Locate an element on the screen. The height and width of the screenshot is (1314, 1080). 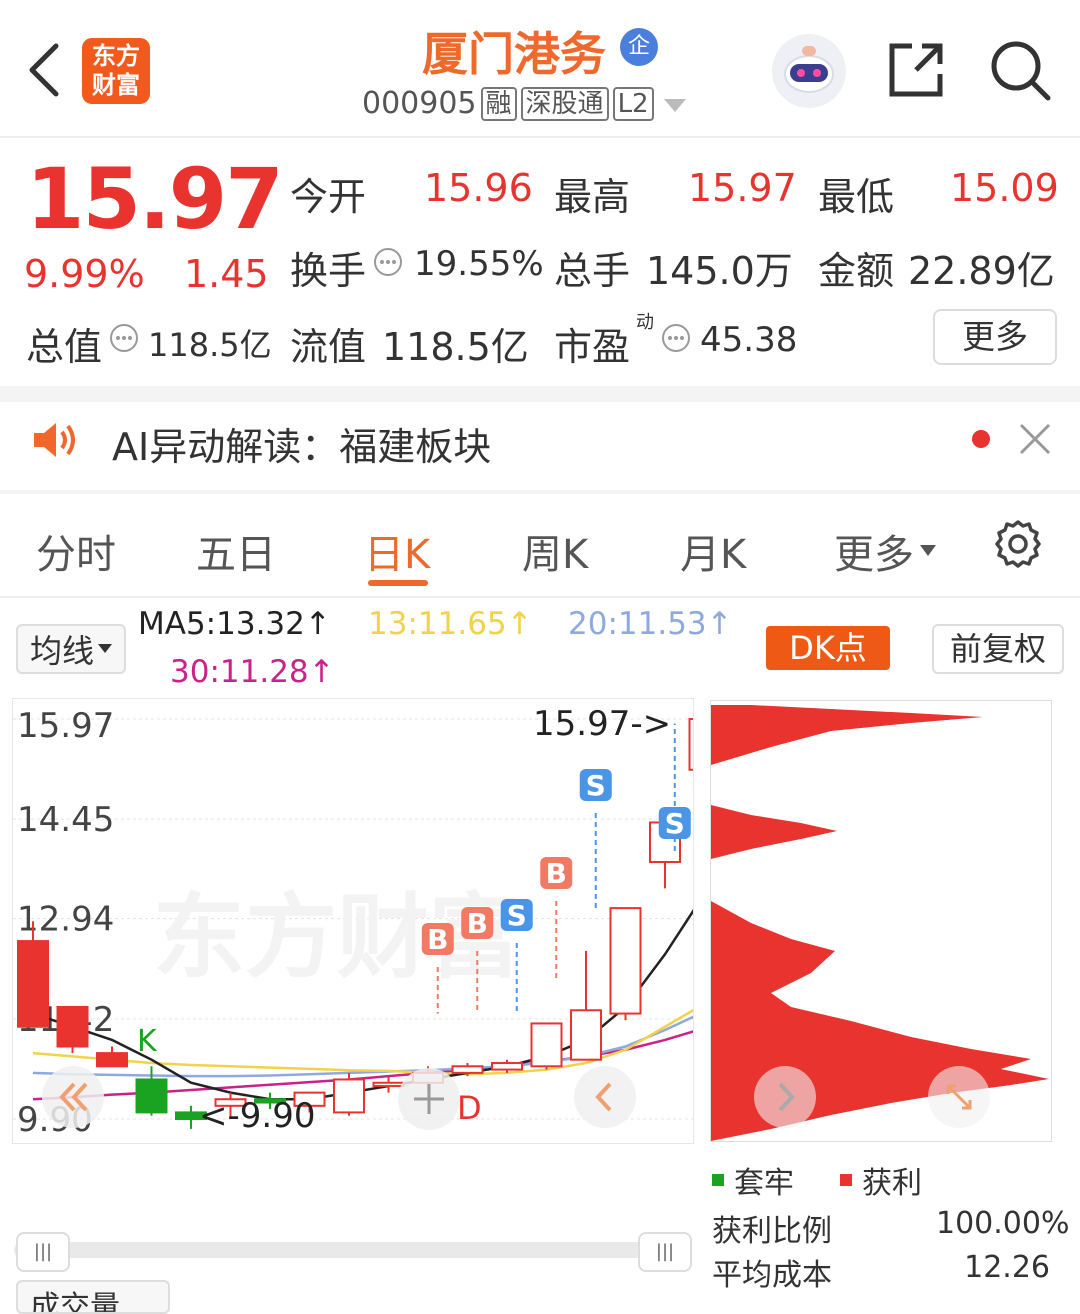
legend-trapped: 套牢 is located at coordinates (753, 1180).